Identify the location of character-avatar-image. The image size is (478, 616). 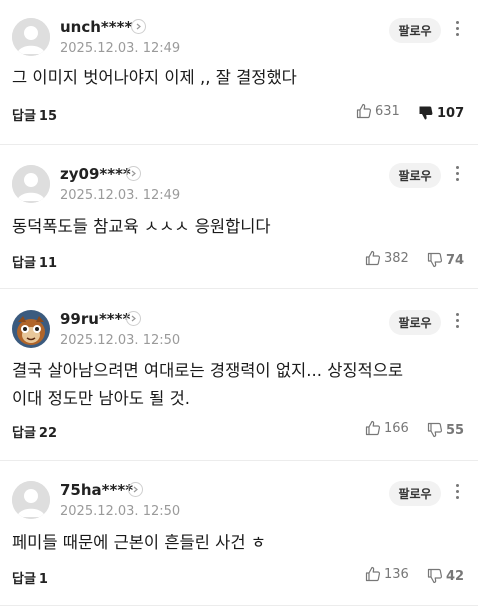
(31, 329).